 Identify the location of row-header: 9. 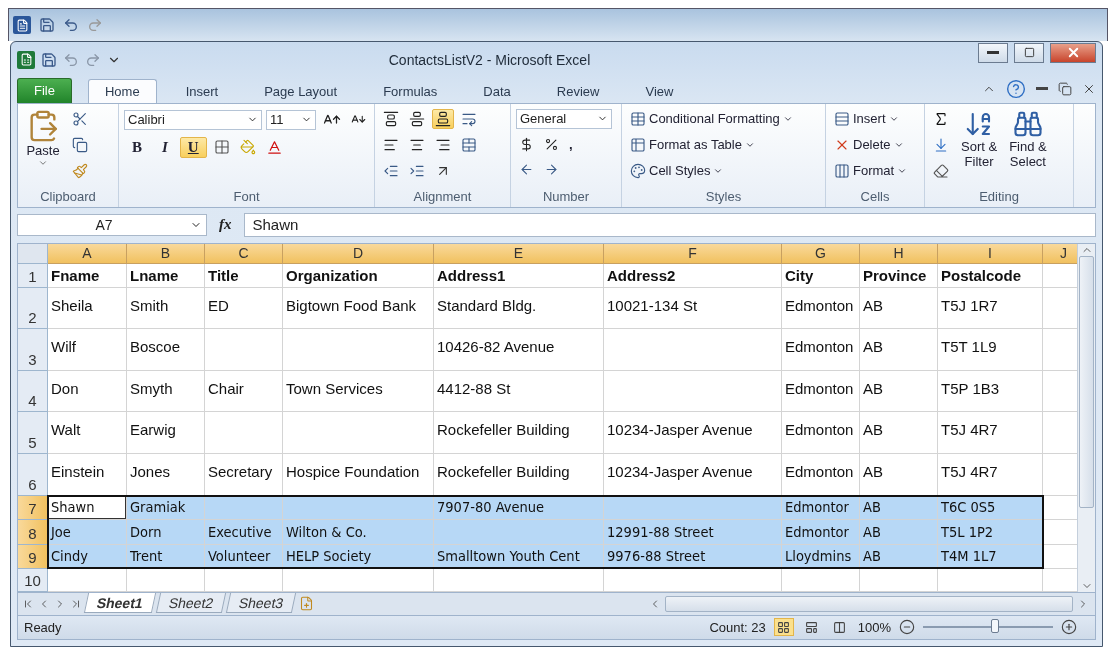
(33, 557).